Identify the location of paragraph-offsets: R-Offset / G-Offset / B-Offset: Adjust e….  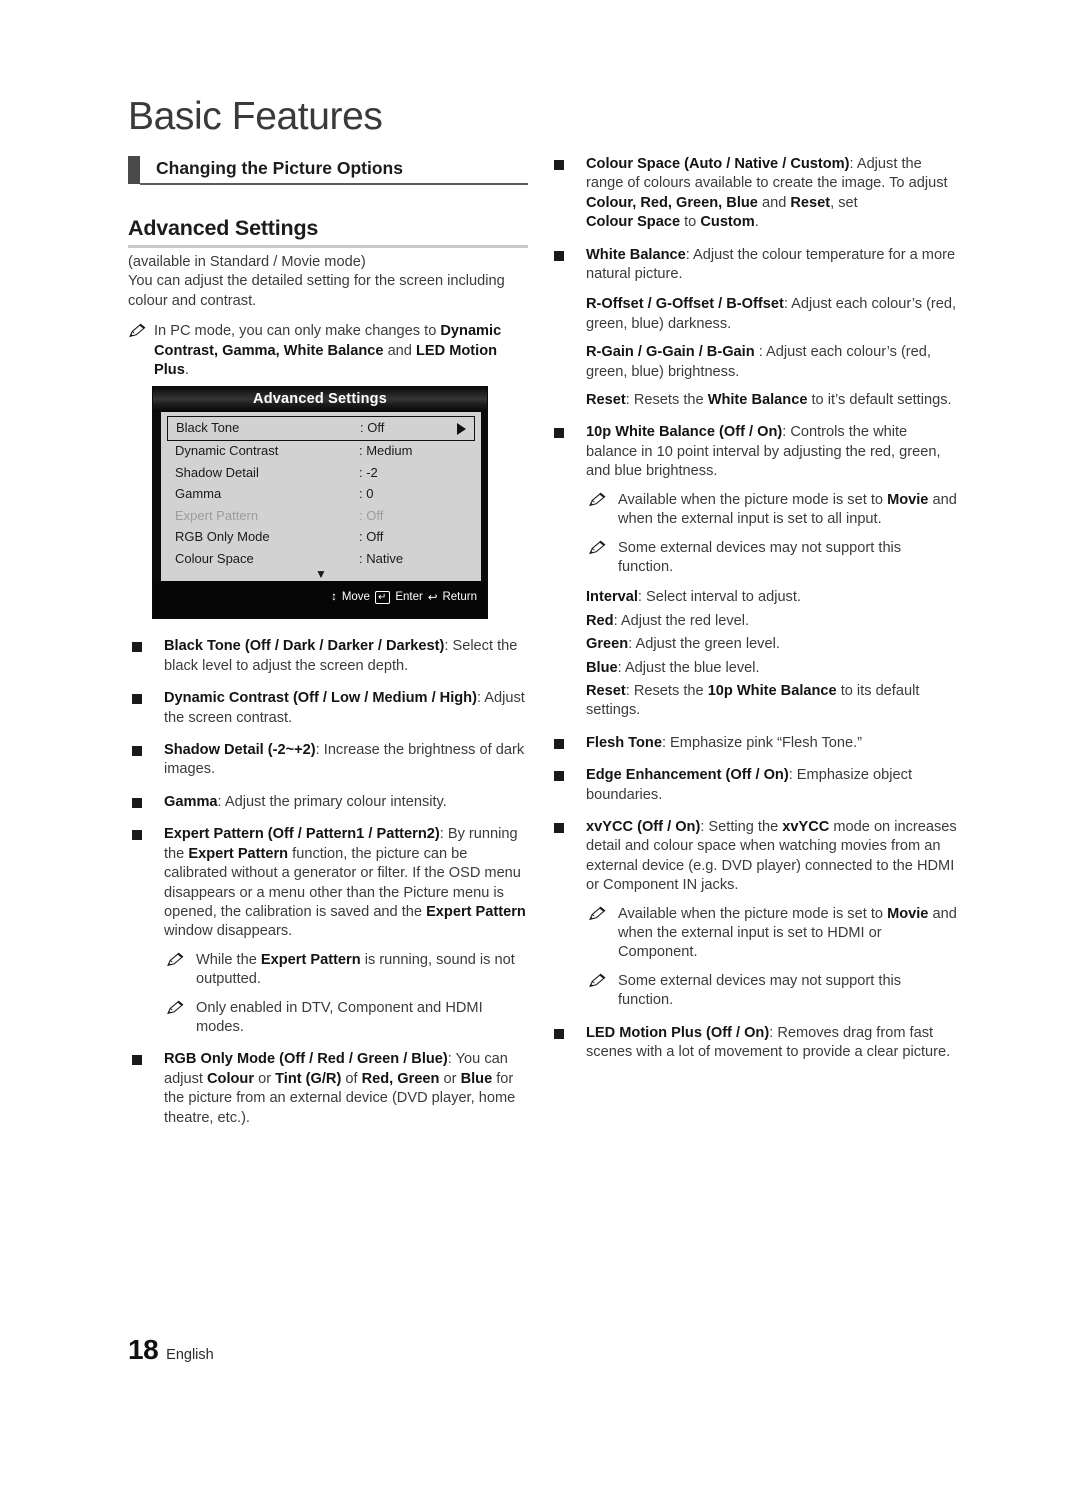
(755, 314).